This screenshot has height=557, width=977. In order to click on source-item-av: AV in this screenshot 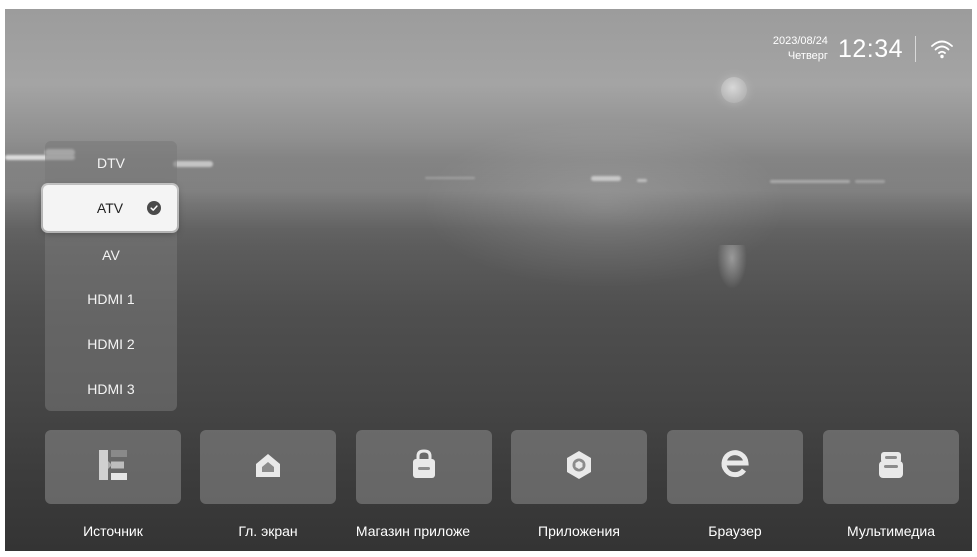, I will do `click(111, 255)`.